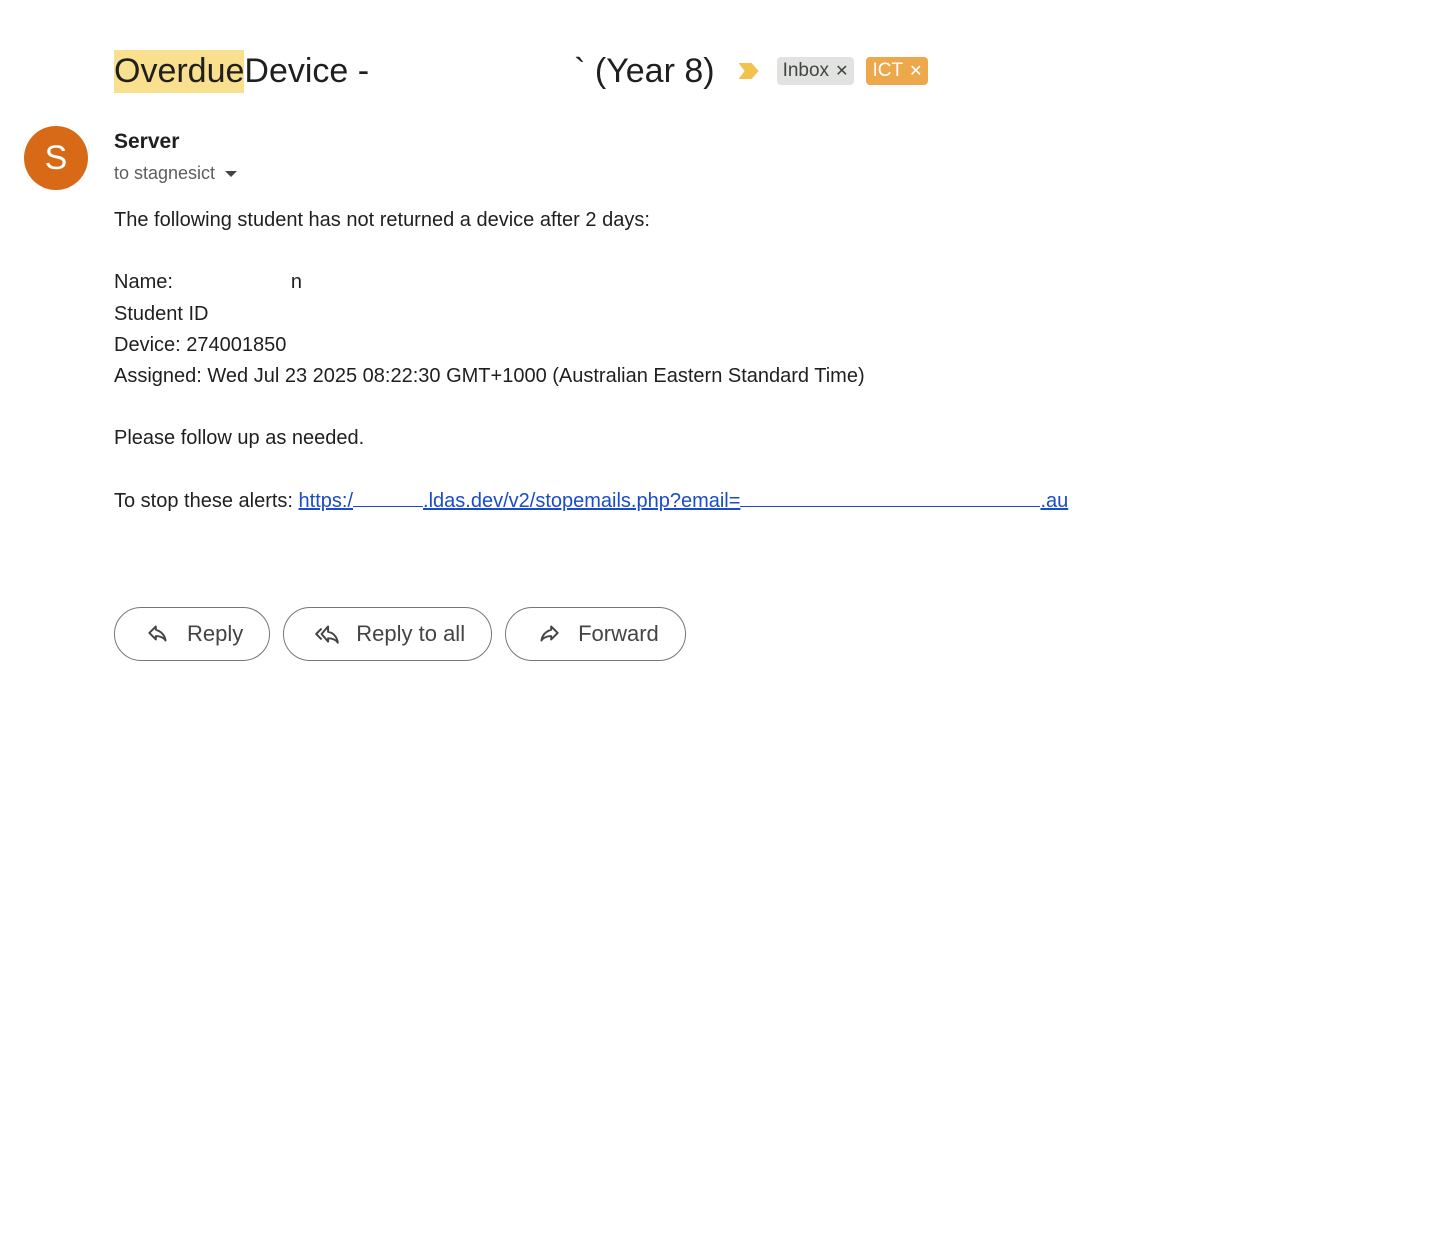 The width and height of the screenshot is (1456, 1254). What do you see at coordinates (521, 71) in the screenshot?
I see `email-subject: Overdue Device - ` (Year 8) Inbox ✕ ICT ✕` at bounding box center [521, 71].